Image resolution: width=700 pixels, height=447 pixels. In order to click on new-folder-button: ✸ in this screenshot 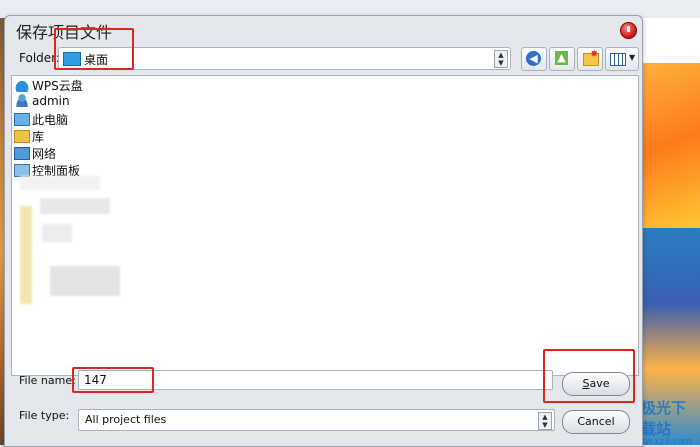, I will do `click(590, 59)`.